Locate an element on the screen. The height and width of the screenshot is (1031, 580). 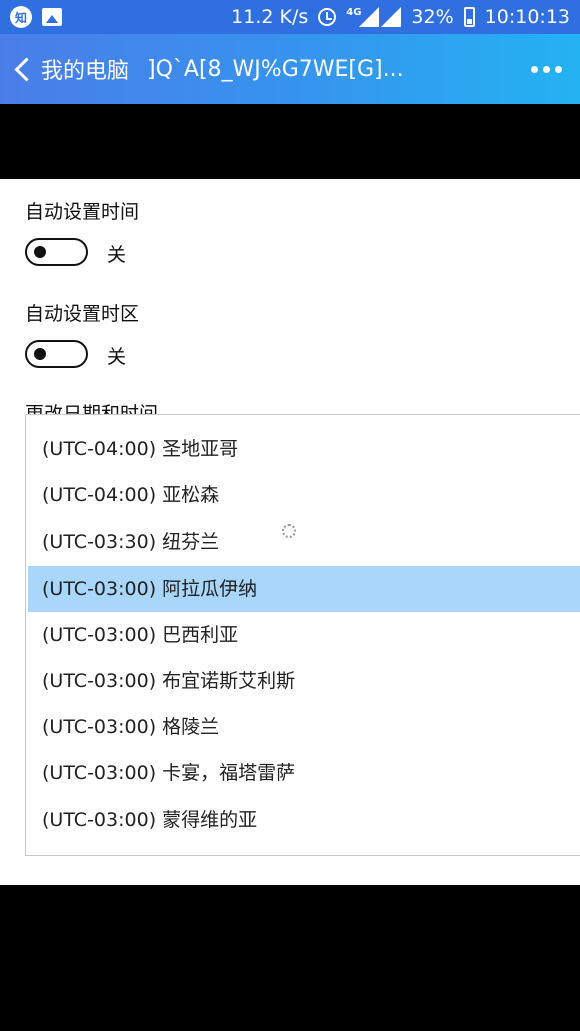
black-band is located at coordinates (290, 141).